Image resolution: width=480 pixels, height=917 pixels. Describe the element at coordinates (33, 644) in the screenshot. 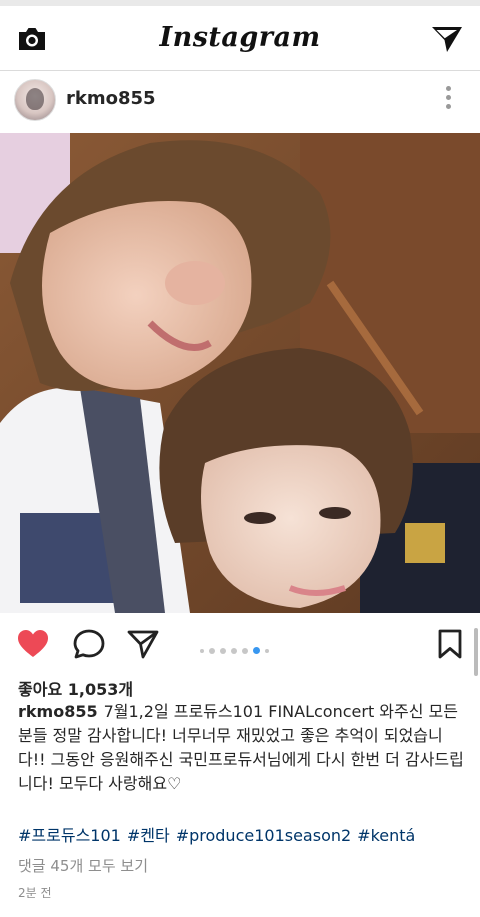

I see `heart-icon` at that location.